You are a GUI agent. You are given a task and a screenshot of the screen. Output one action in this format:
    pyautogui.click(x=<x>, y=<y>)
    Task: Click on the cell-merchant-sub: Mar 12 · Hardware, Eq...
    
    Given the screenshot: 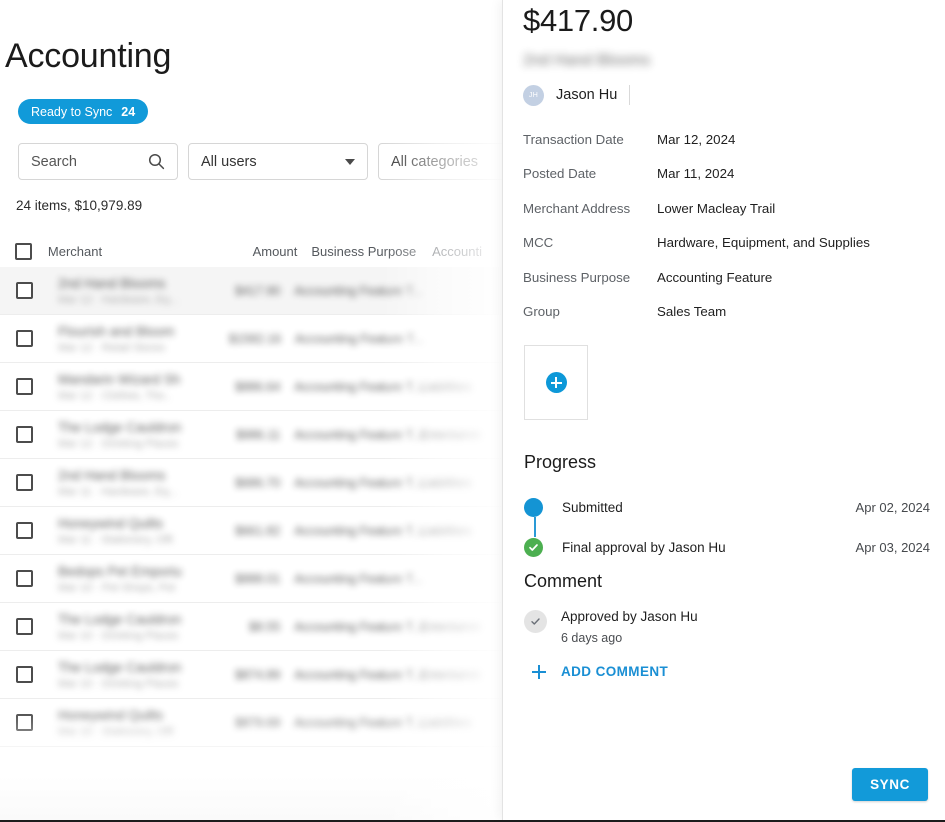 What is the action you would take?
    pyautogui.click(x=118, y=299)
    